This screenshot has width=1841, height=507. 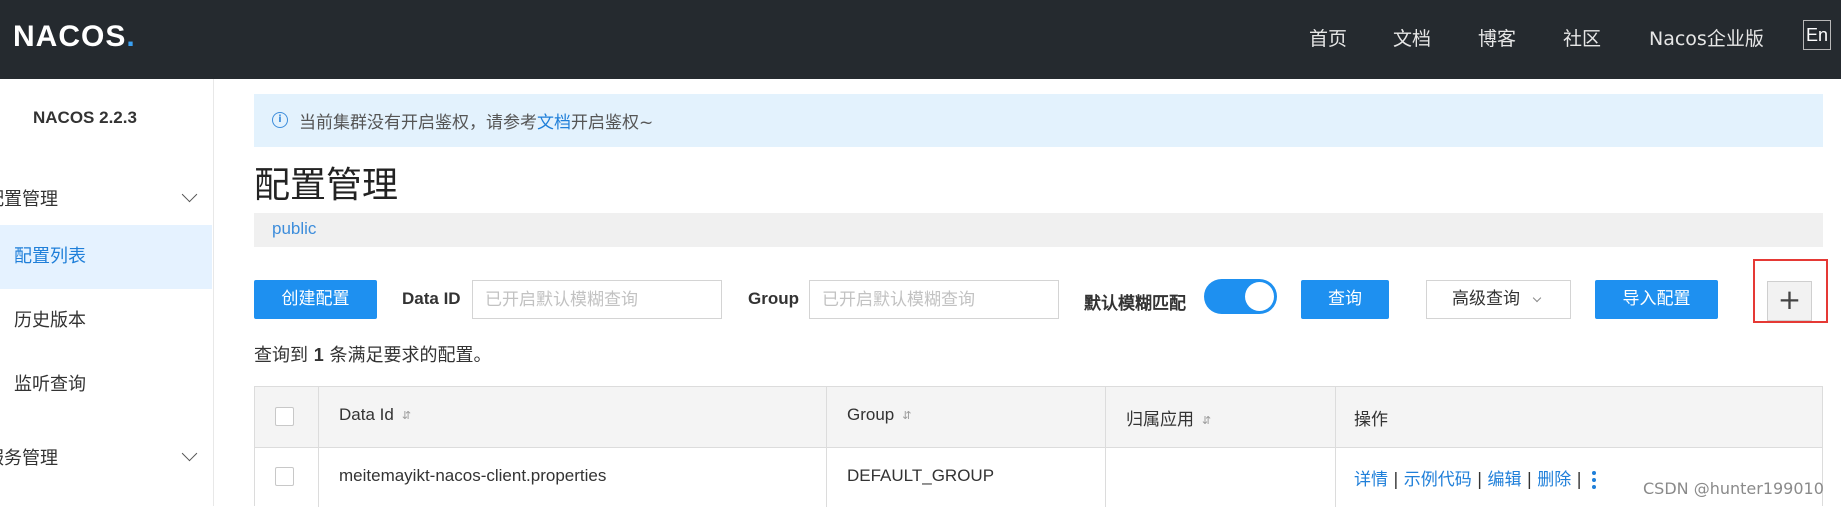 What do you see at coordinates (284, 416) in the screenshot?
I see `select-all-checkbox` at bounding box center [284, 416].